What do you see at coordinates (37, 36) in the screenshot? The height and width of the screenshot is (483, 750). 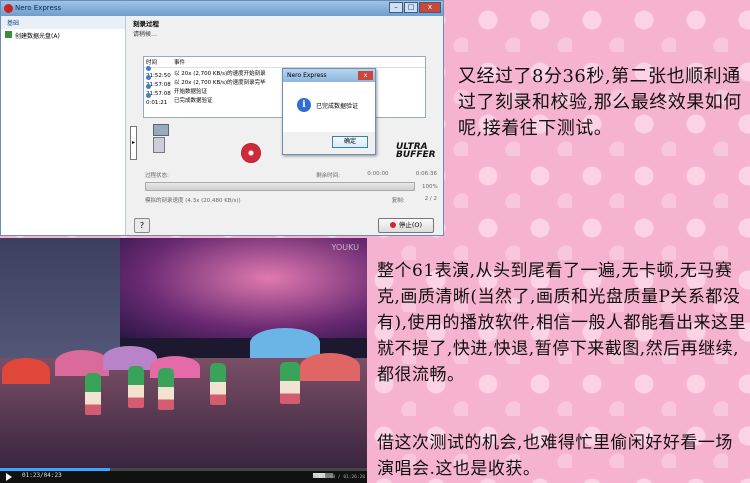 I see `sidebar-item-label: 创建数据光盘(A)` at bounding box center [37, 36].